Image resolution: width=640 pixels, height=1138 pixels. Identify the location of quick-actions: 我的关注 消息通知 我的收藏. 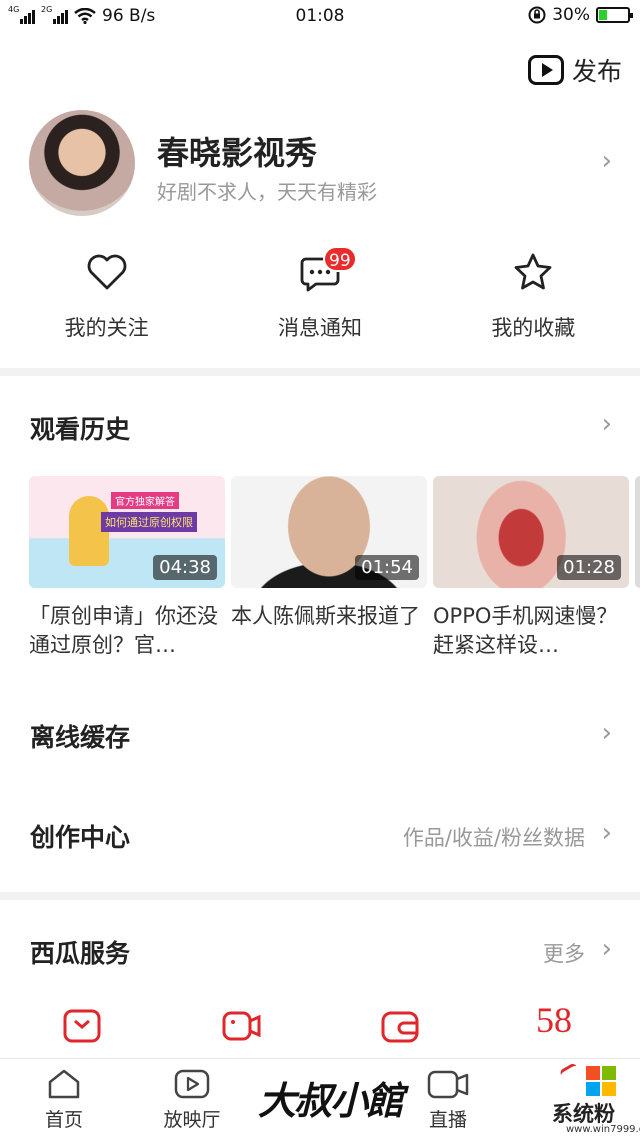
(320, 300).